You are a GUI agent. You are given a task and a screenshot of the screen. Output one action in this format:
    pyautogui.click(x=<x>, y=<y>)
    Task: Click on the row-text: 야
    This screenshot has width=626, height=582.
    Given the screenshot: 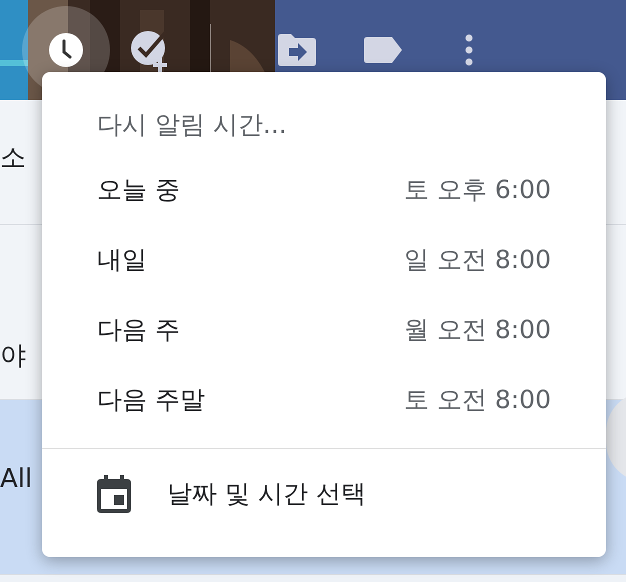 What is the action you would take?
    pyautogui.click(x=13, y=356)
    